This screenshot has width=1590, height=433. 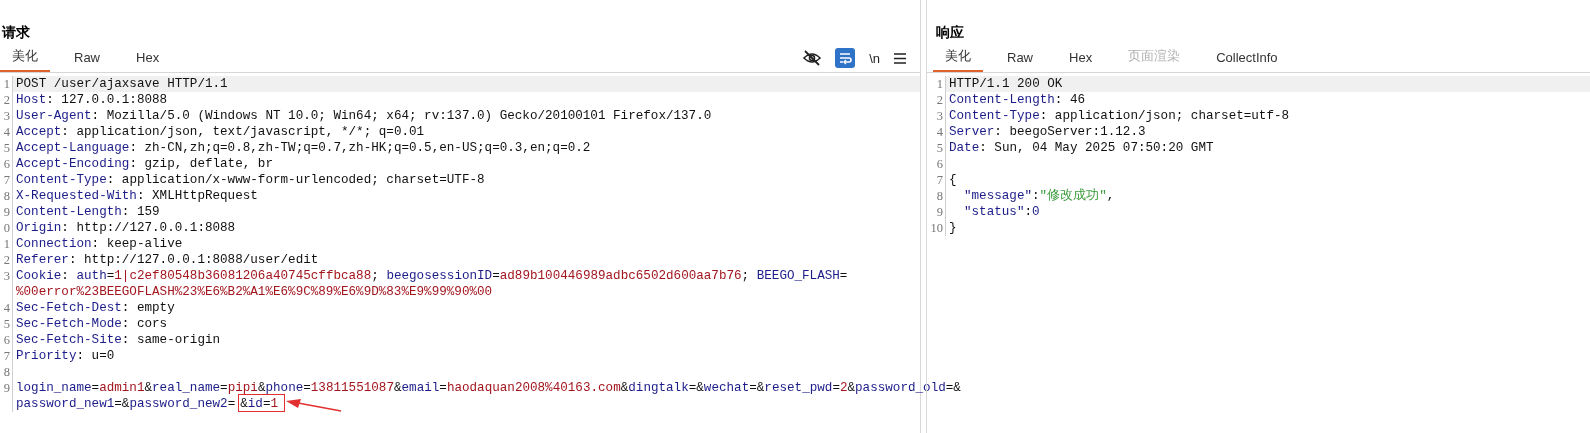 I want to click on tab: CollectInfo, so click(x=1247, y=59).